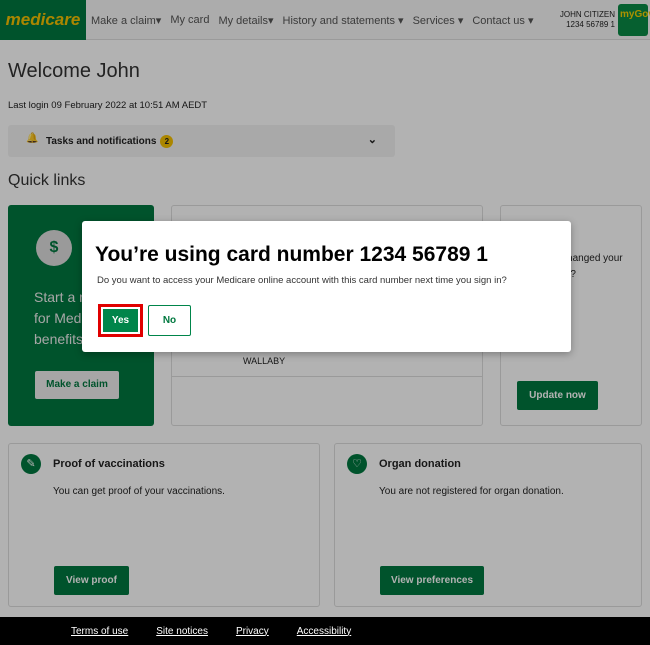 The width and height of the screenshot is (650, 645). I want to click on footer-privacy-link: Privacy, so click(252, 631).